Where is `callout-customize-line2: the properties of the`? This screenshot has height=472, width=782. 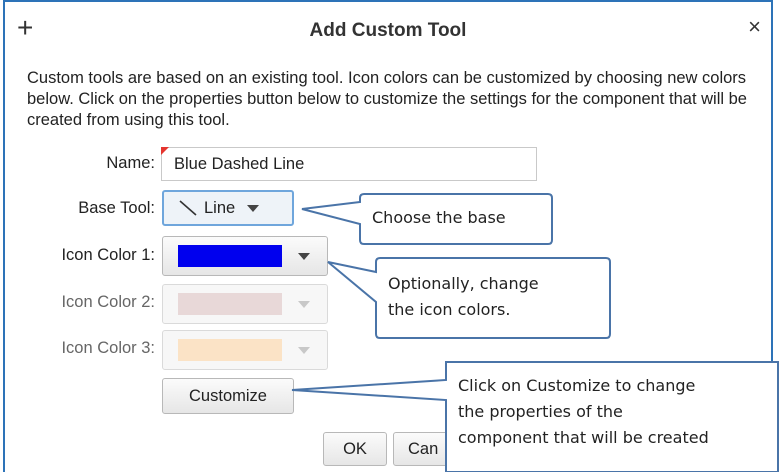
callout-customize-line2: the properties of the is located at coordinates (540, 411).